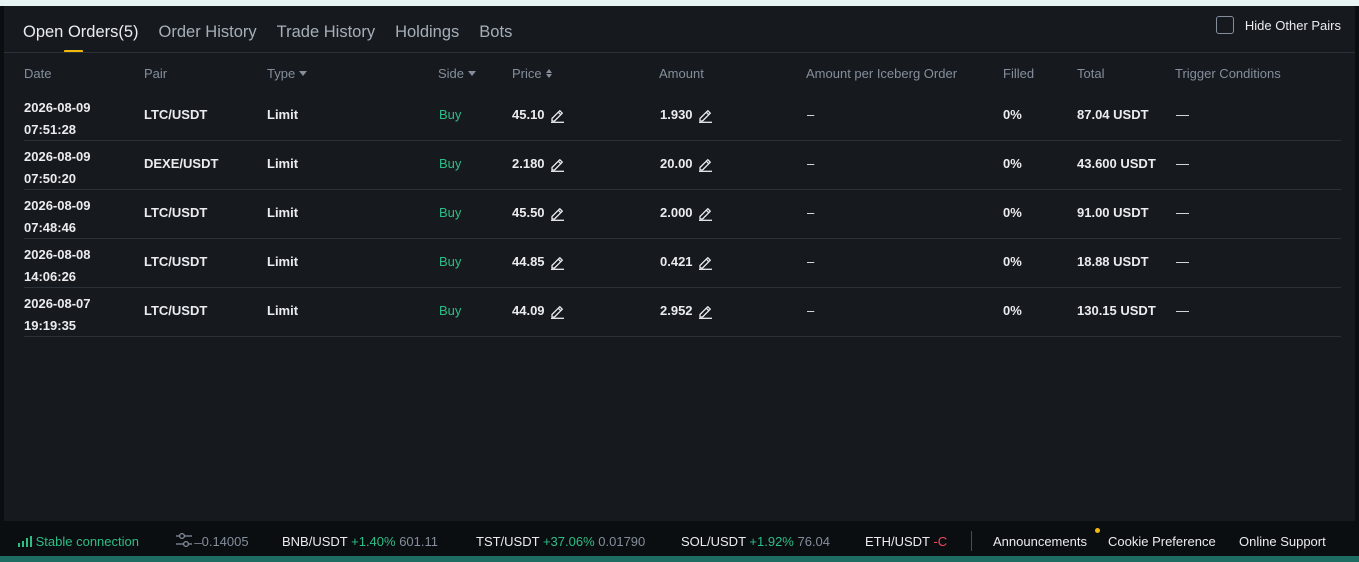 The width and height of the screenshot is (1359, 562). I want to click on order-amount-cell: 0.421, so click(686, 262).